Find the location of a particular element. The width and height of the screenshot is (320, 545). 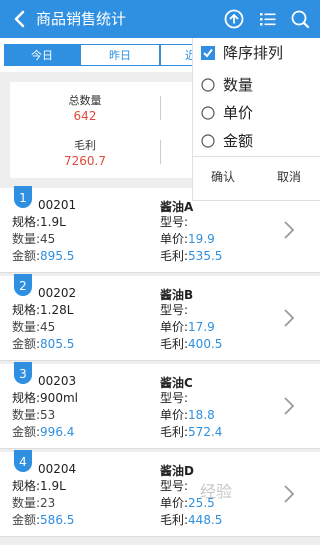

item-amount: 金额:805.5 is located at coordinates (43, 344).